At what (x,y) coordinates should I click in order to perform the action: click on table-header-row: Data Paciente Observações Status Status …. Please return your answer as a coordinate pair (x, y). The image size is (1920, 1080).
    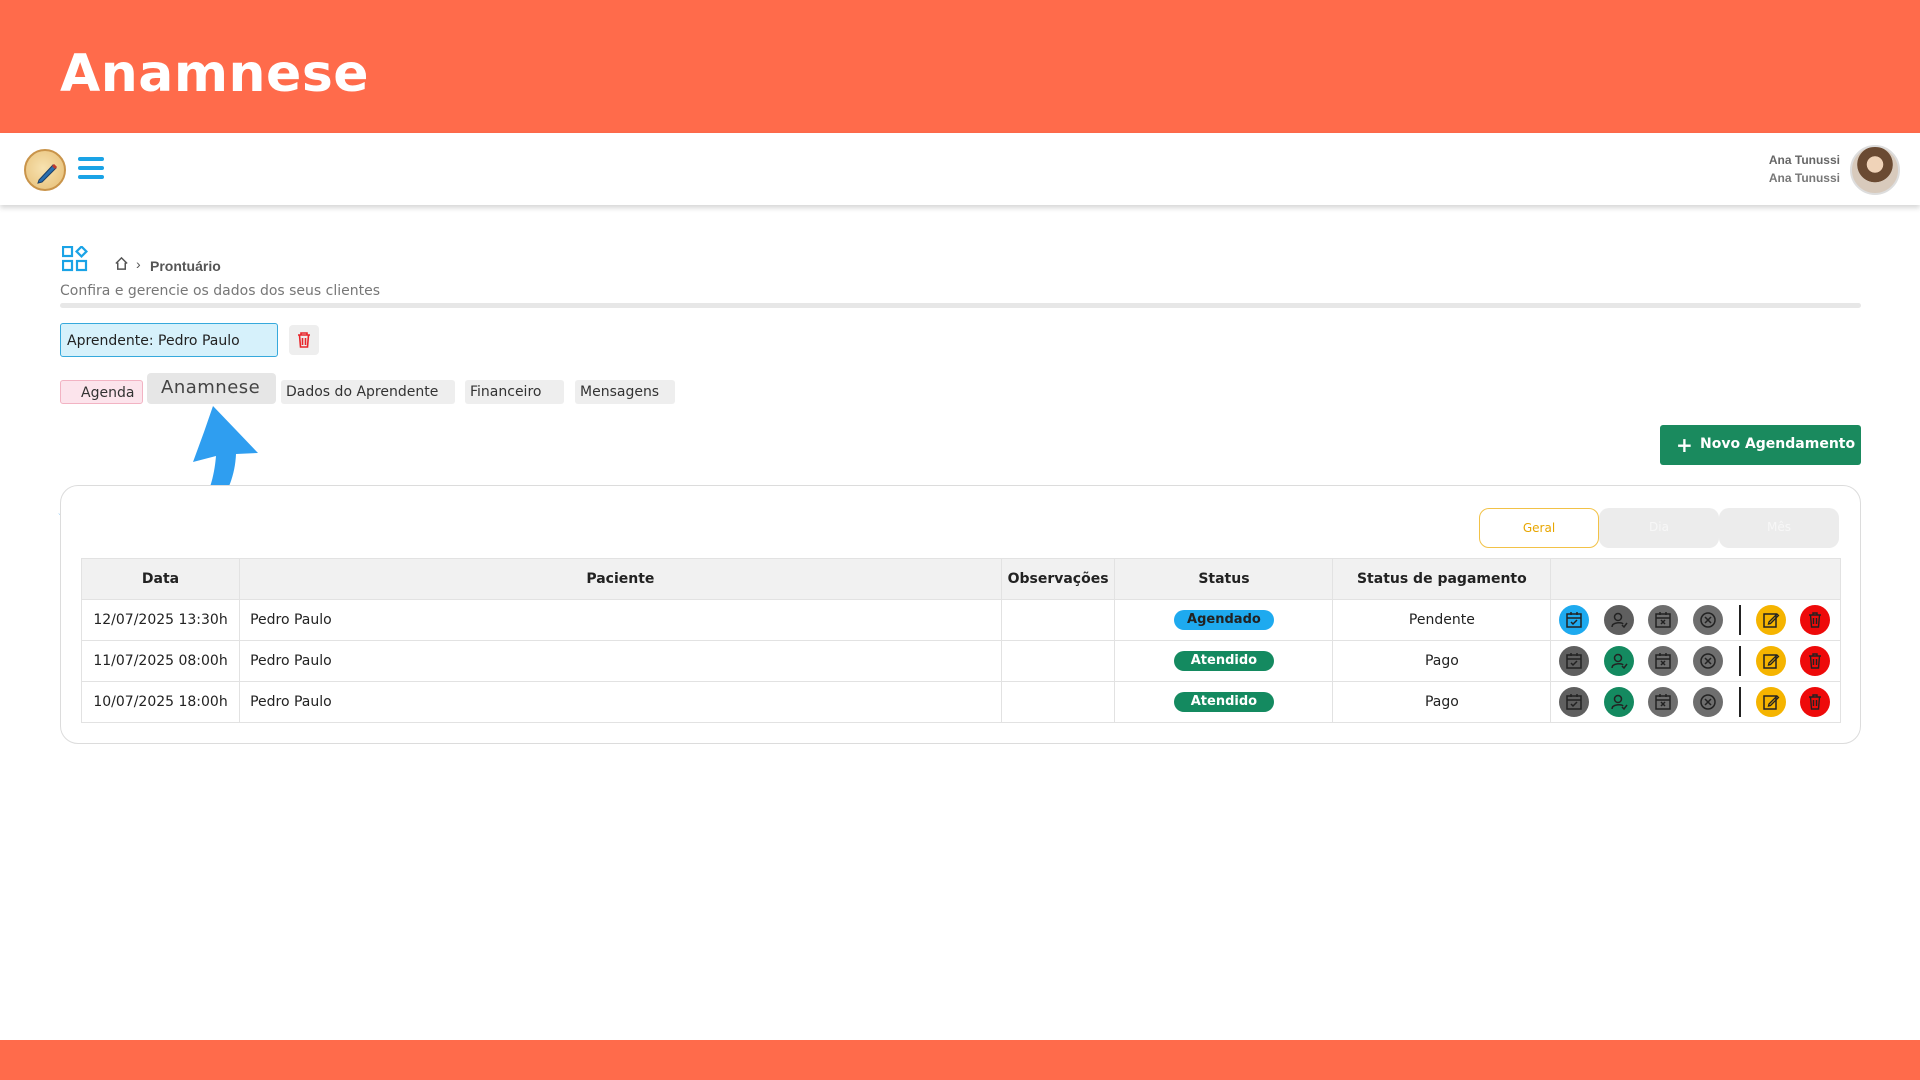
    Looking at the image, I should click on (960, 579).